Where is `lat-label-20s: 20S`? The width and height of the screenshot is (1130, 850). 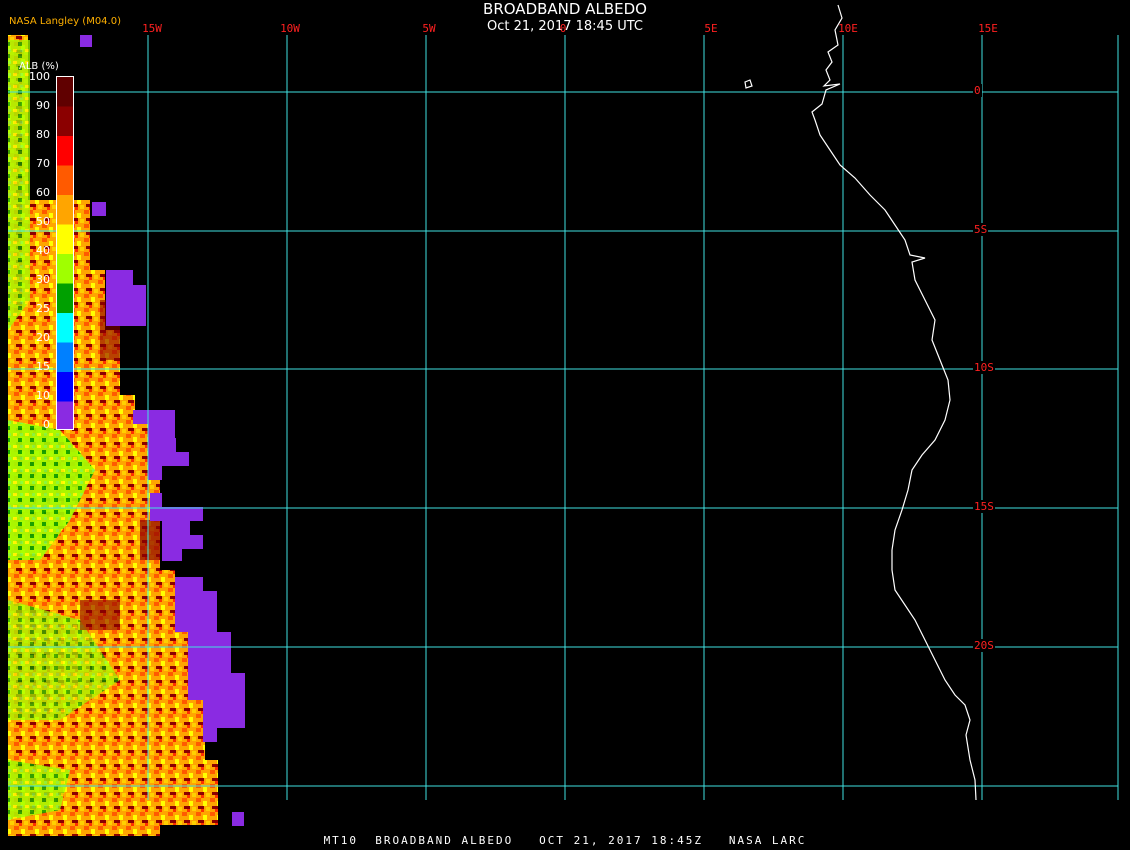
lat-label-20s: 20S is located at coordinates (984, 645).